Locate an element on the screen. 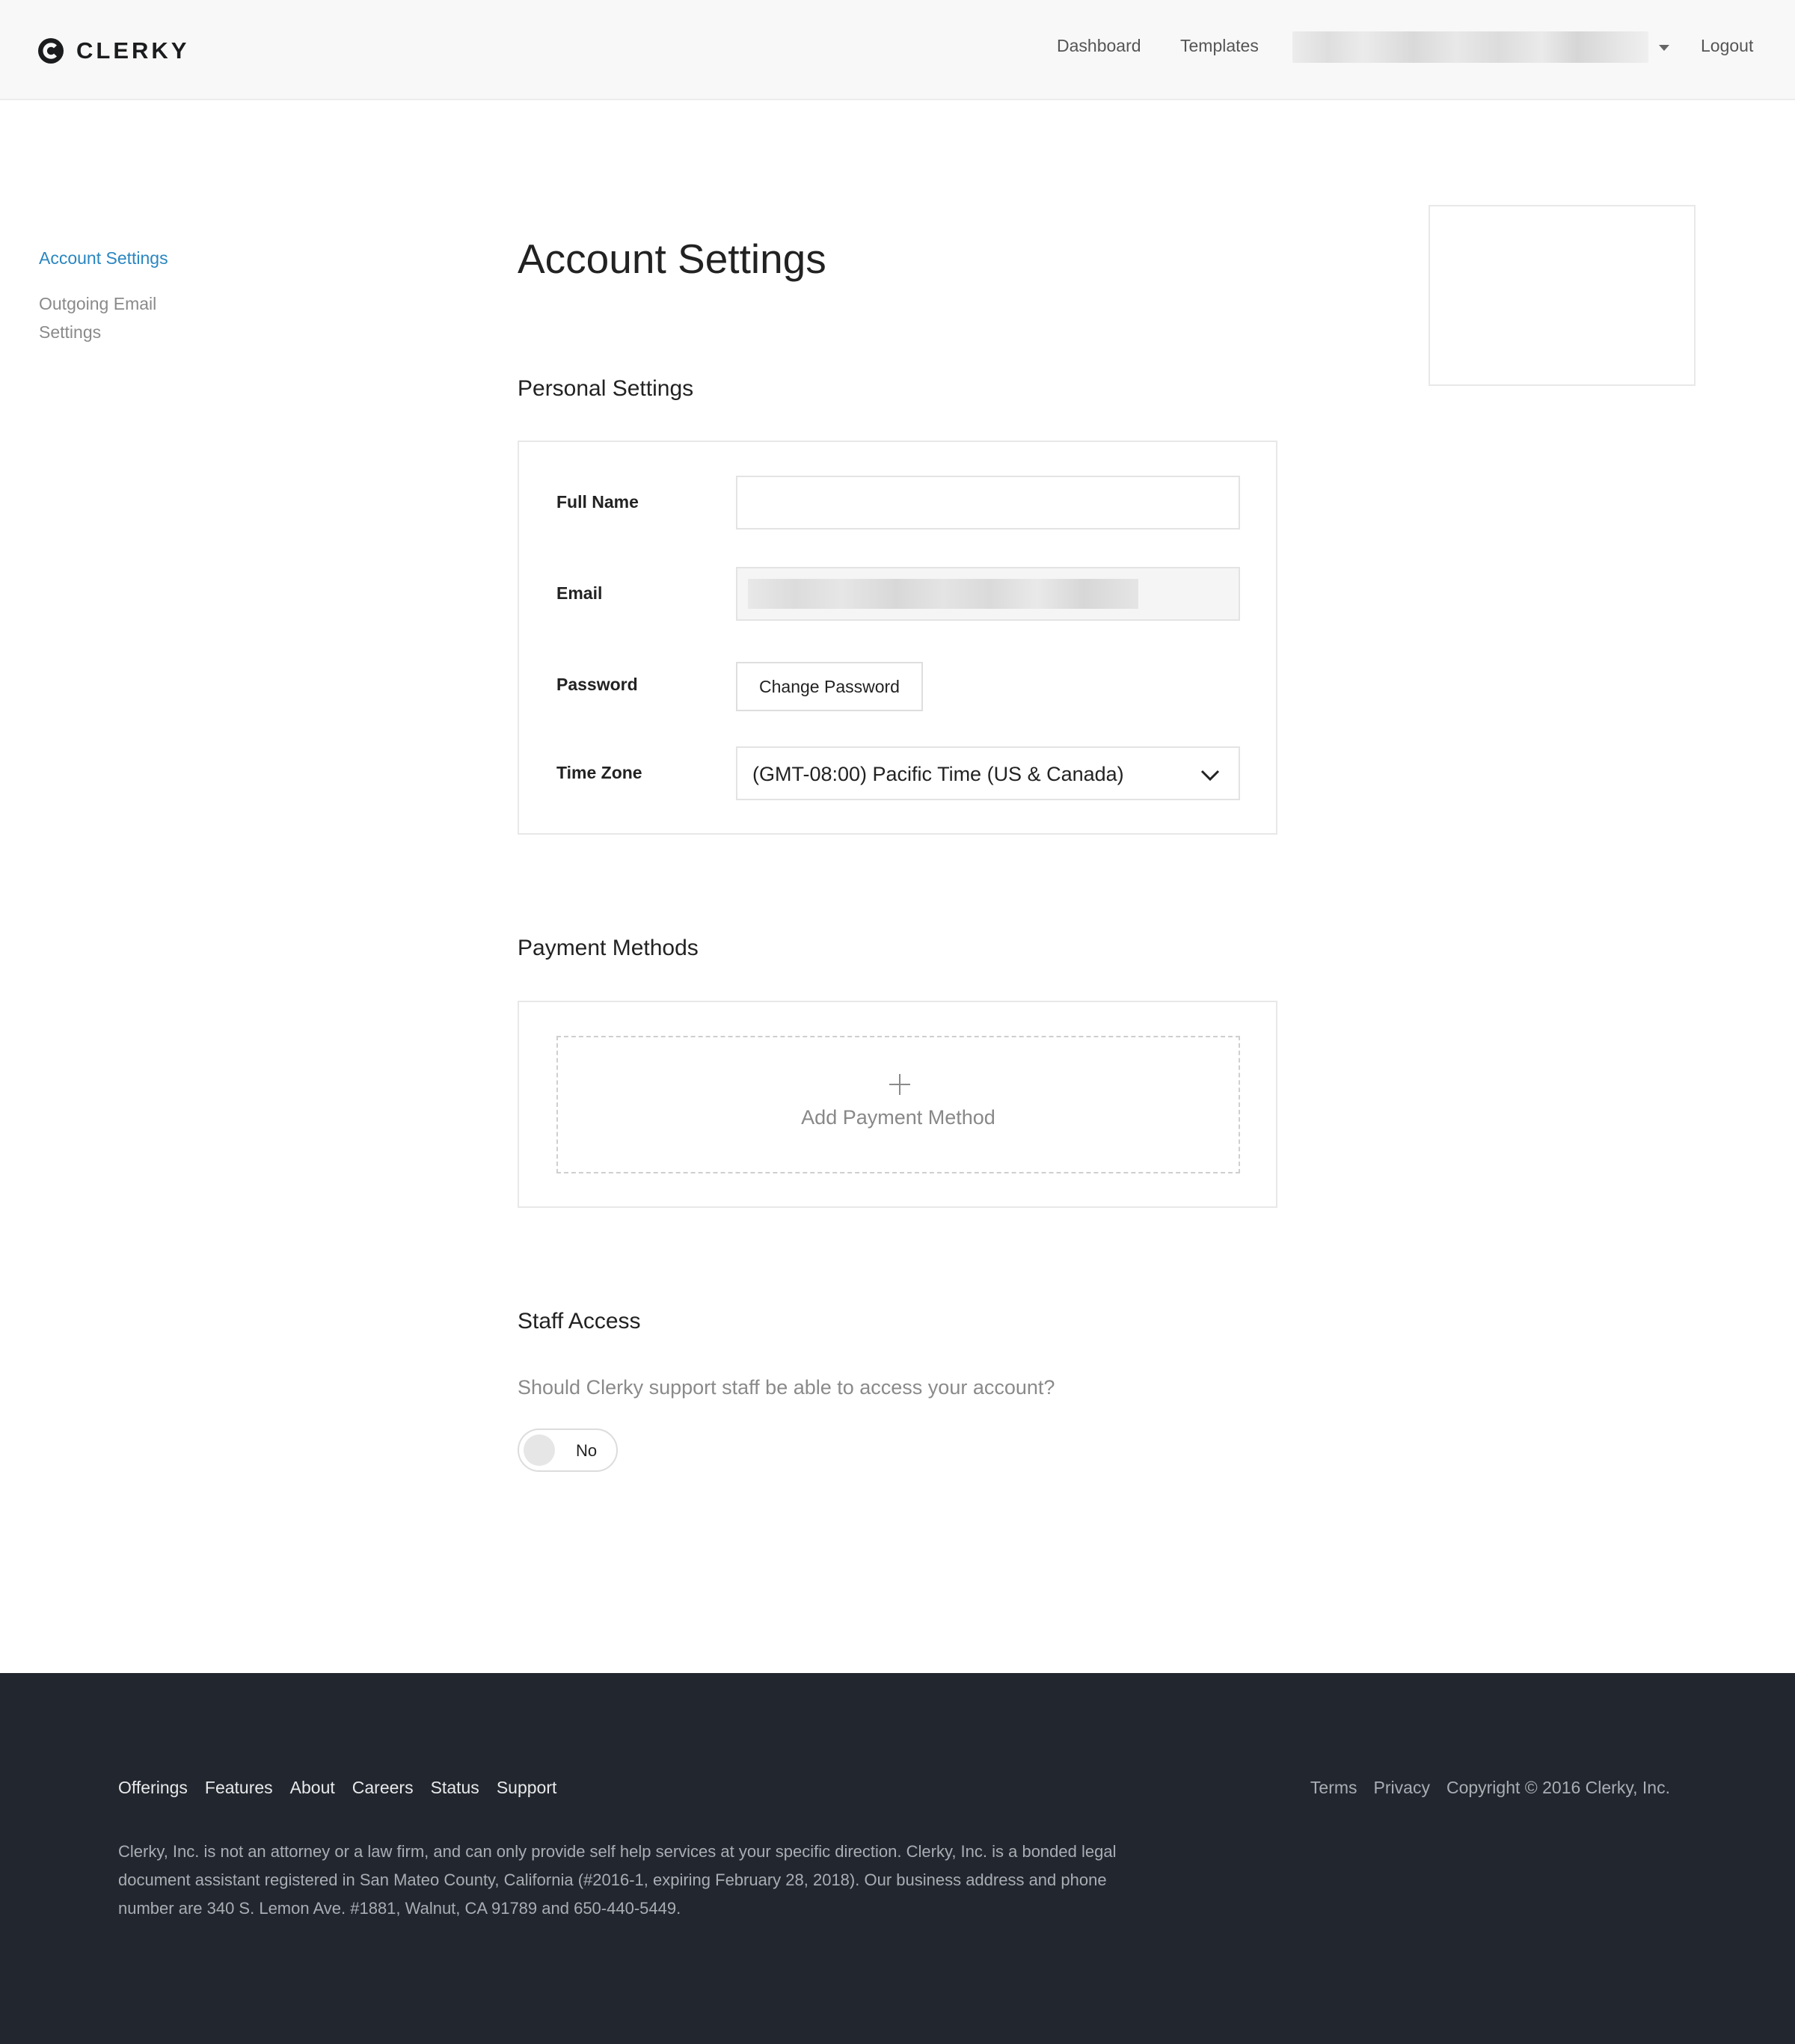 The height and width of the screenshot is (2044, 1795). email-field is located at coordinates (988, 594).